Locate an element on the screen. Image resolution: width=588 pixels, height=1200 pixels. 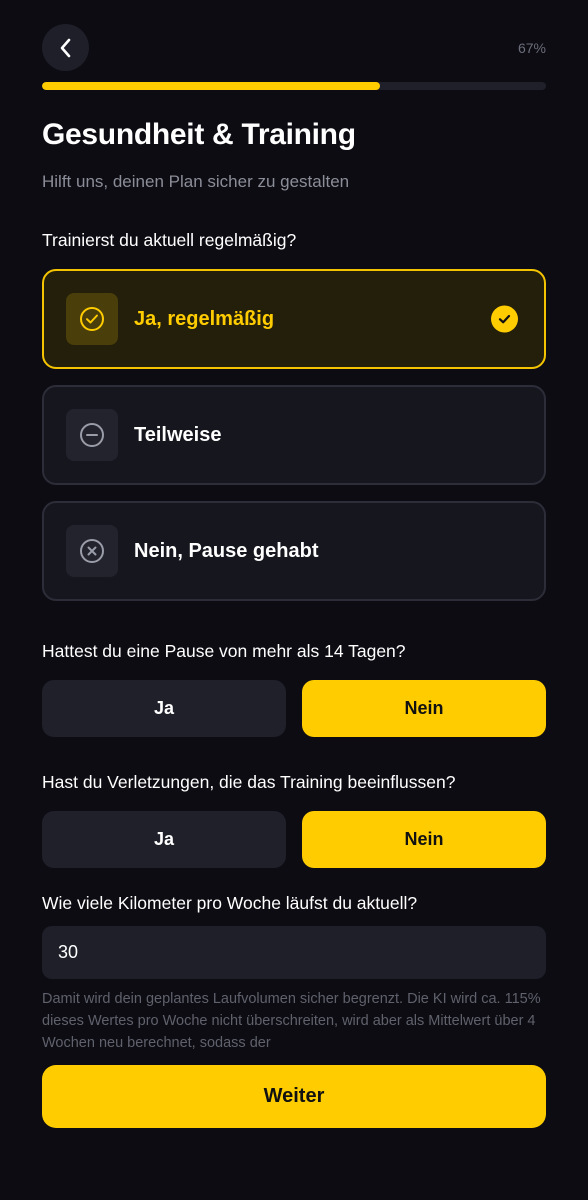
training-question-label: Trainierst du aktuell regelmäßig? is located at coordinates (169, 240).